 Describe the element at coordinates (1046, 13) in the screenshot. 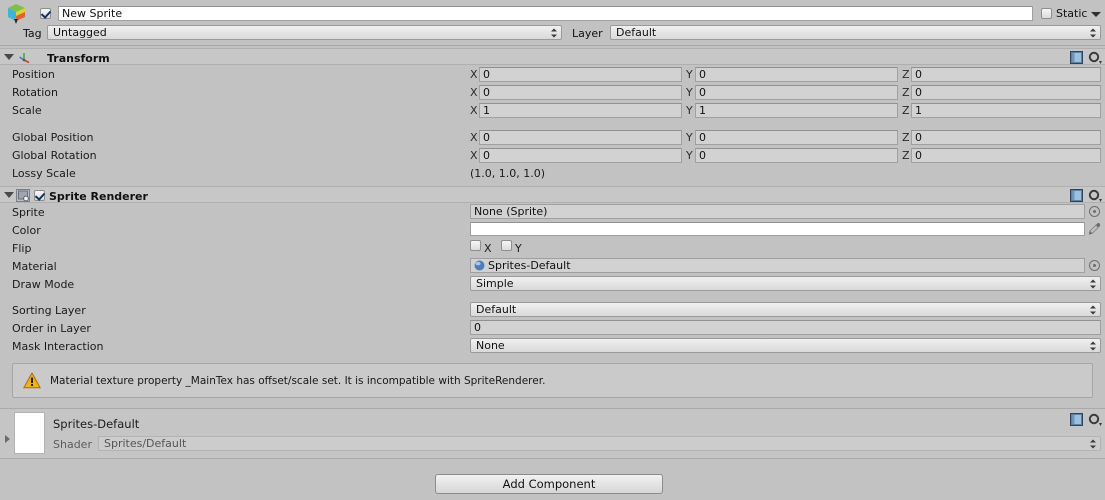

I see `static-checkbox` at that location.